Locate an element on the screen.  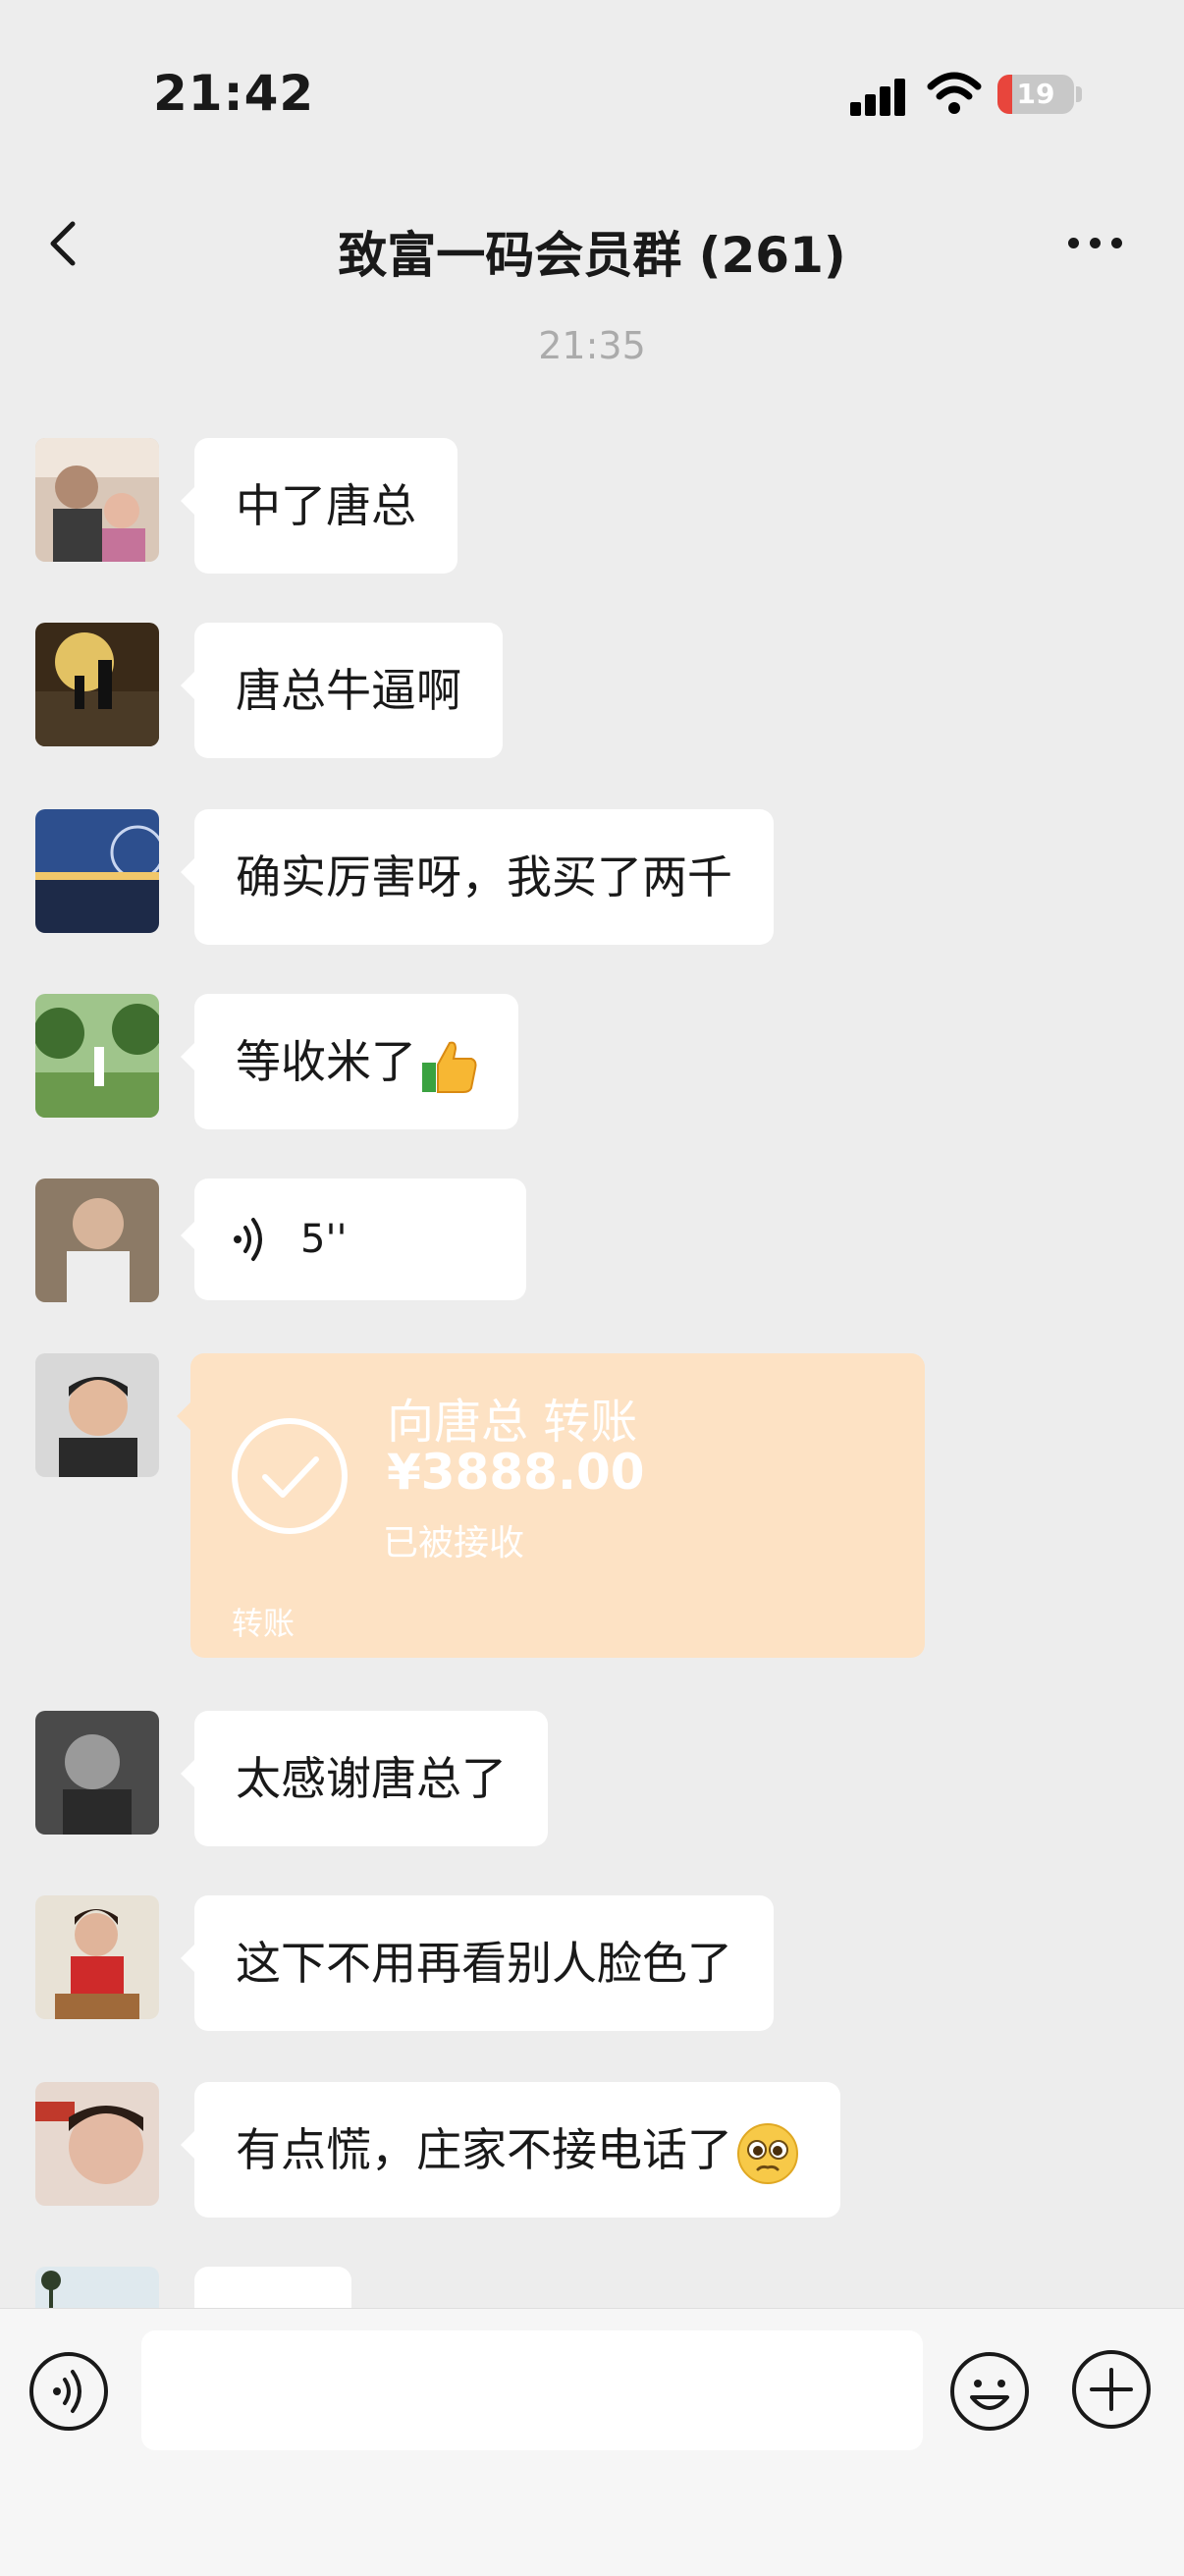
battery-tip is located at coordinates (1079, 94).